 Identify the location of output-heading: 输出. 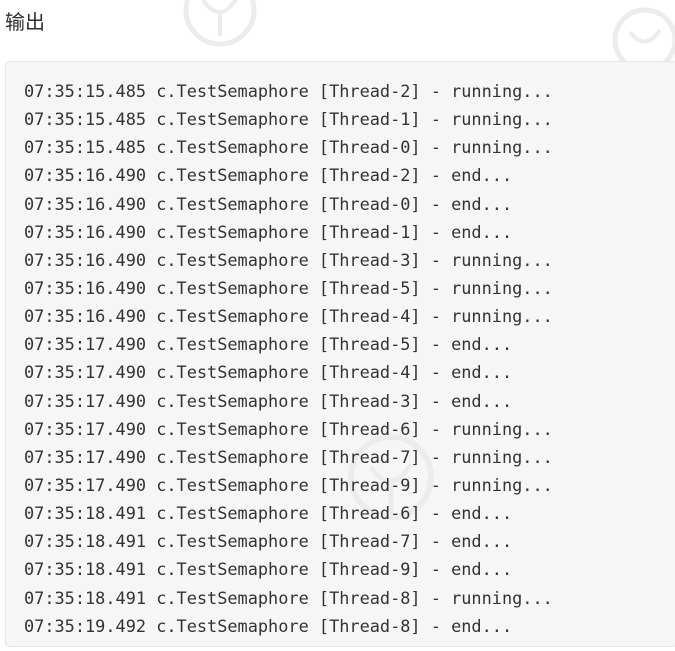
(25, 22).